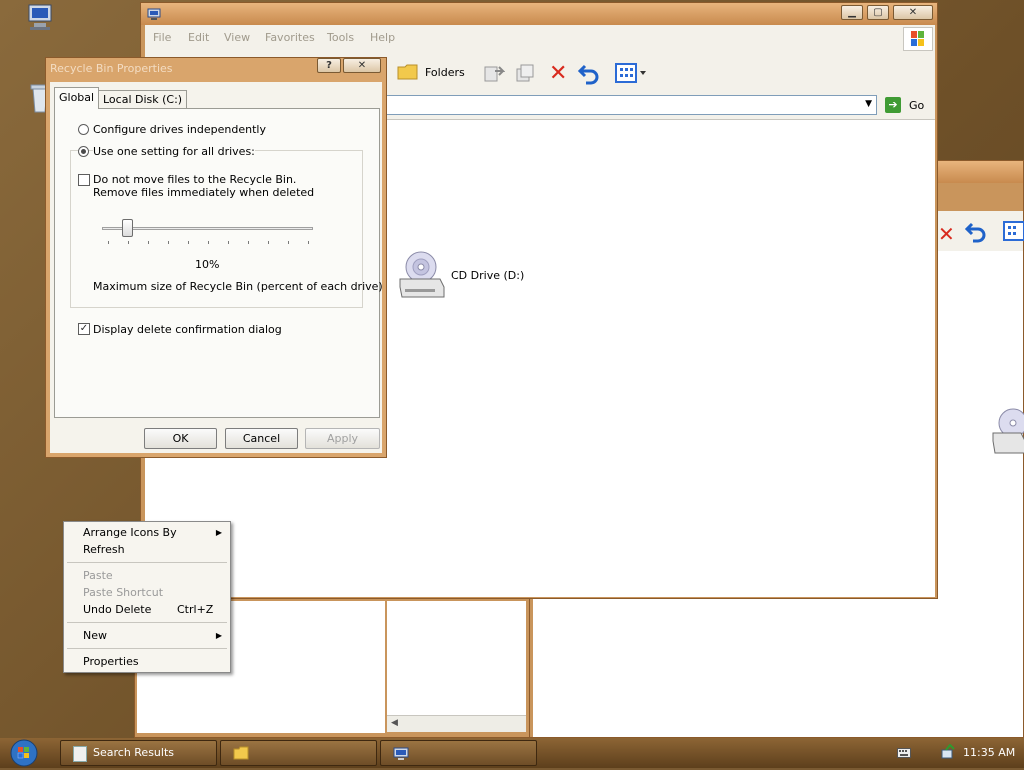 The width and height of the screenshot is (1024, 770). Describe the element at coordinates (329, 65) in the screenshot. I see `help-button: ?` at that location.